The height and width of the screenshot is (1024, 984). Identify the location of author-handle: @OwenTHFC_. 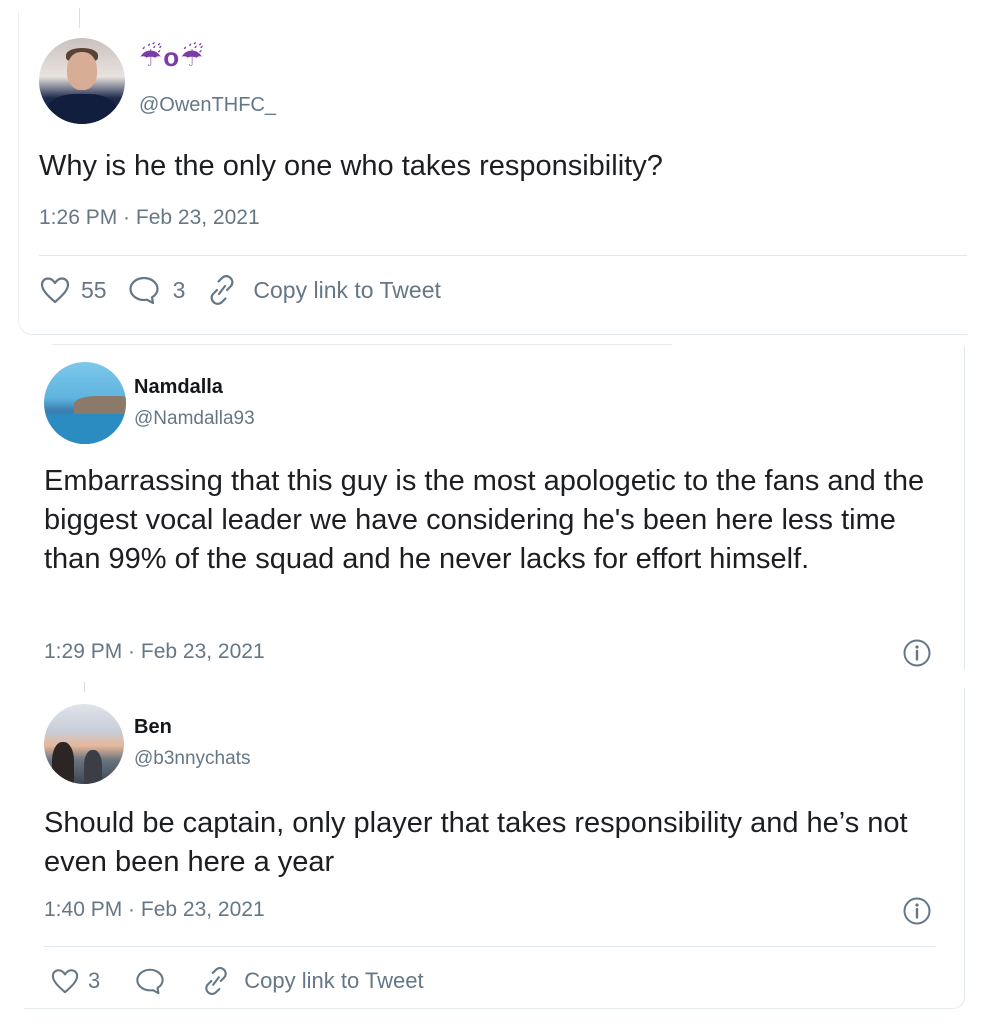
(207, 105).